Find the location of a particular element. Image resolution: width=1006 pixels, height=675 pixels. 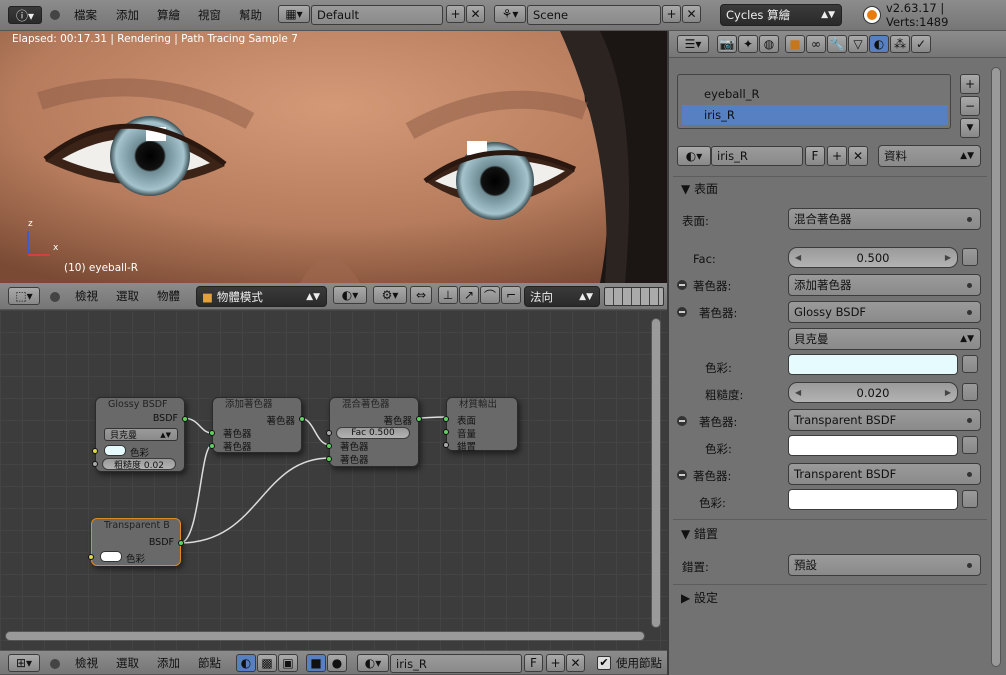

transparent-bsdf-node: Transparent B BSDF 色彩 is located at coordinates (136, 542).